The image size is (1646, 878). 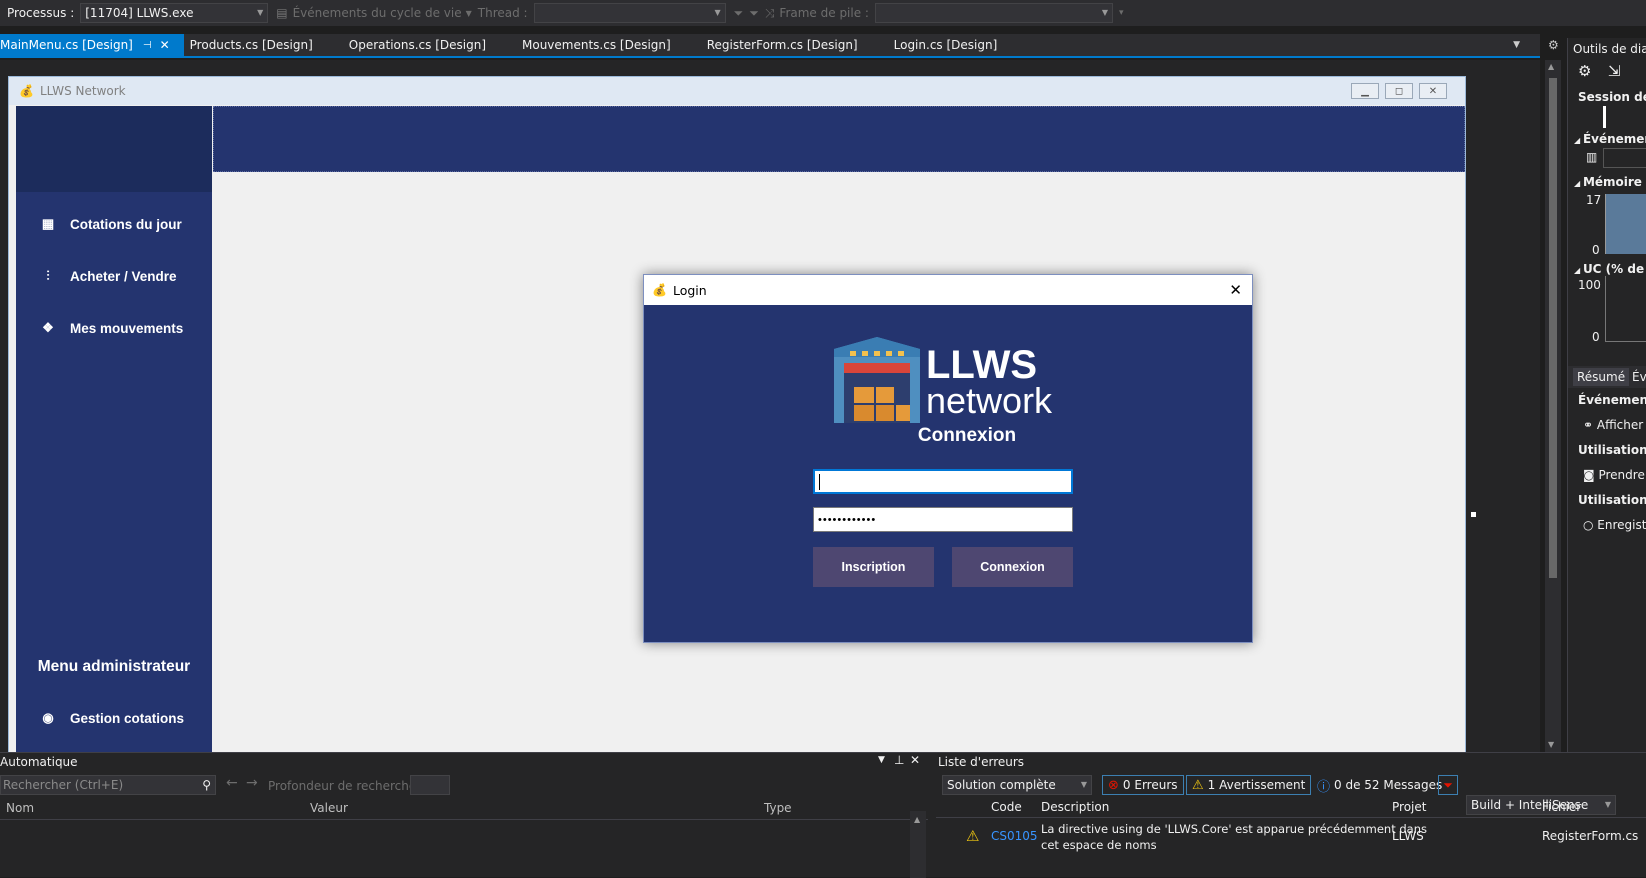 I want to click on sidebar-item-gestion-cotations: ◉ Gestion cotations, so click(x=114, y=718).